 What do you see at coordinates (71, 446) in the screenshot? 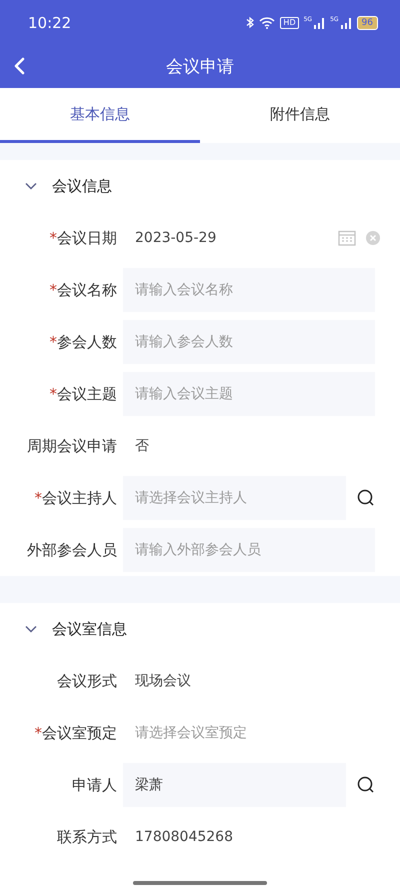
I see `field-label: 周期会议申请` at bounding box center [71, 446].